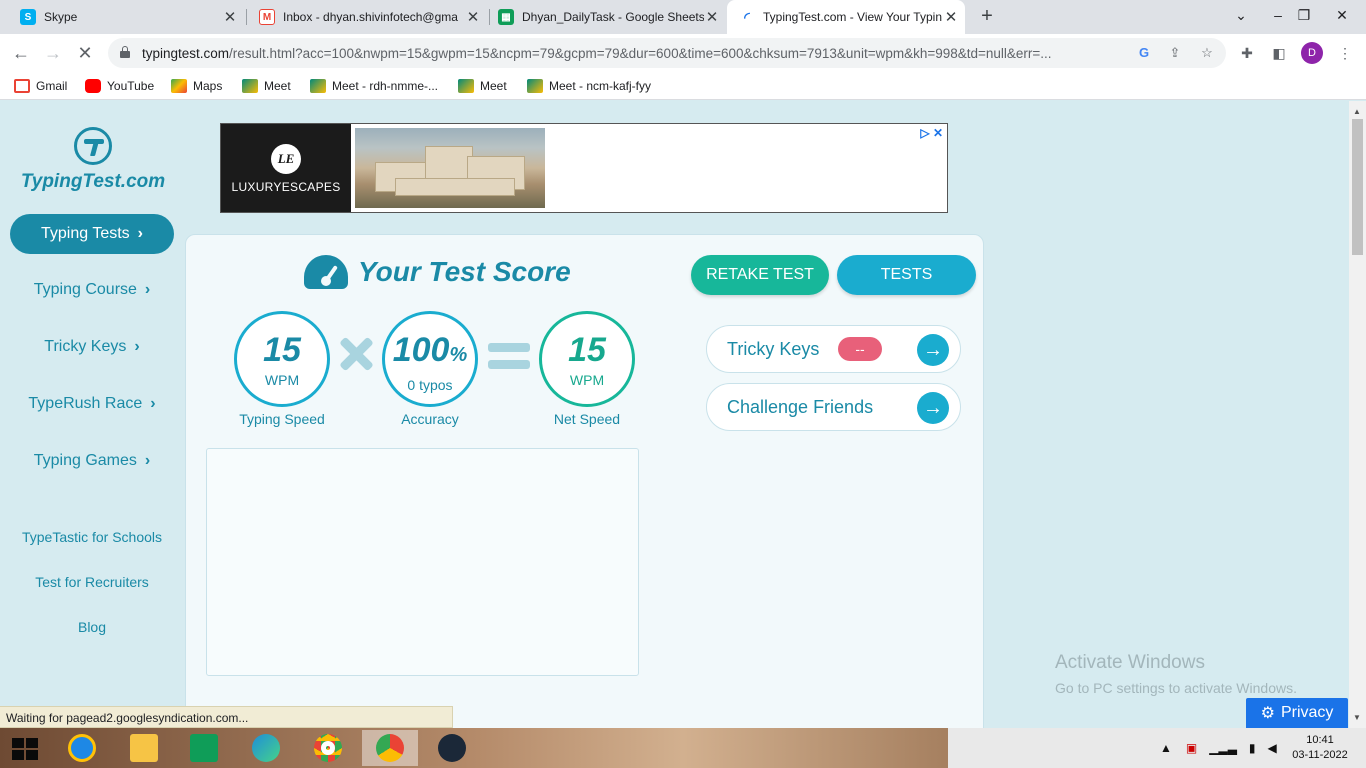 This screenshot has width=1366, height=768. I want to click on battery-icon: ▮, so click(1252, 748).